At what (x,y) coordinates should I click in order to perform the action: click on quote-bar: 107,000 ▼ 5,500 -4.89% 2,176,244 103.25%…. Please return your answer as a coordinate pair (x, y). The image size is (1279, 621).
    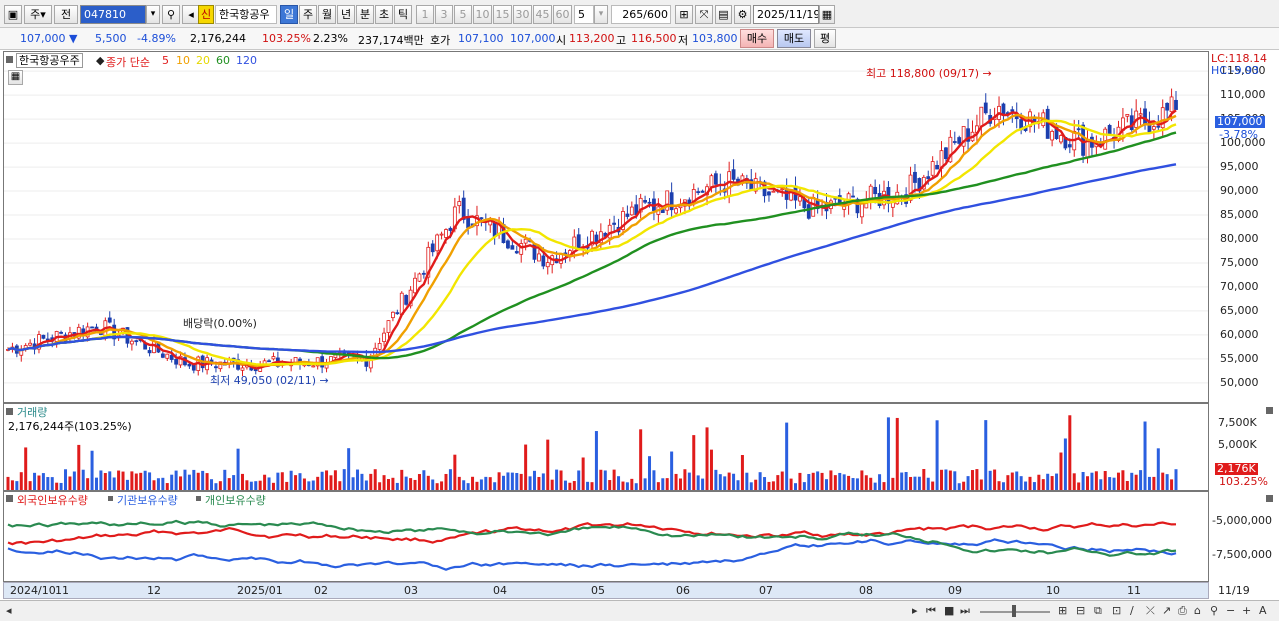
    Looking at the image, I should click on (639, 39).